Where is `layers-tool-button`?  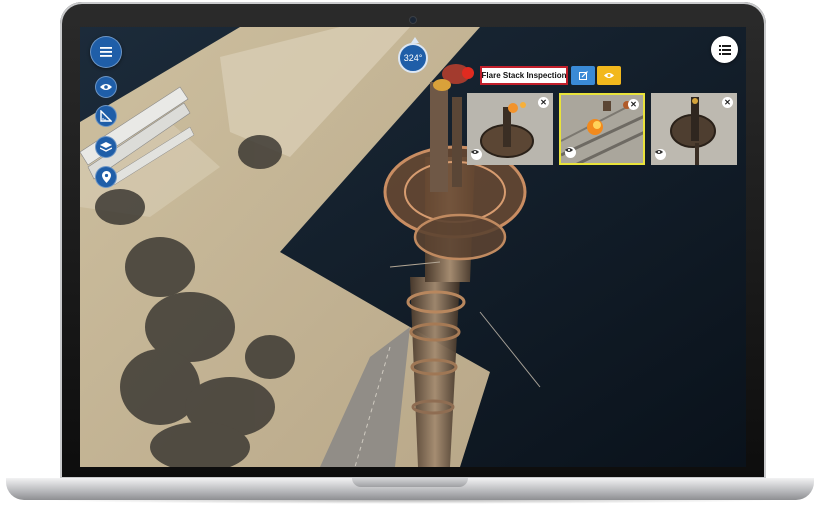 layers-tool-button is located at coordinates (106, 147).